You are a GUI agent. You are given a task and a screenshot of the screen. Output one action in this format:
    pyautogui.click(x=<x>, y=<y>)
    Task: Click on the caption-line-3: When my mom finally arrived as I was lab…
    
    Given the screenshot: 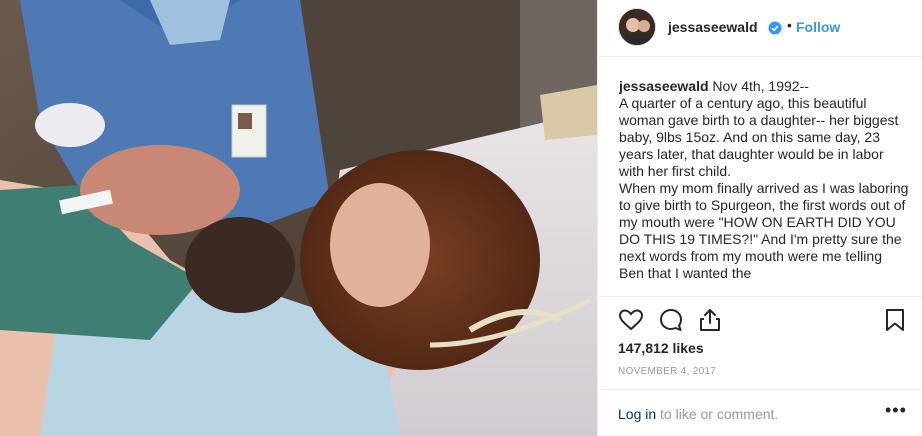 What is the action you would take?
    pyautogui.click(x=764, y=230)
    